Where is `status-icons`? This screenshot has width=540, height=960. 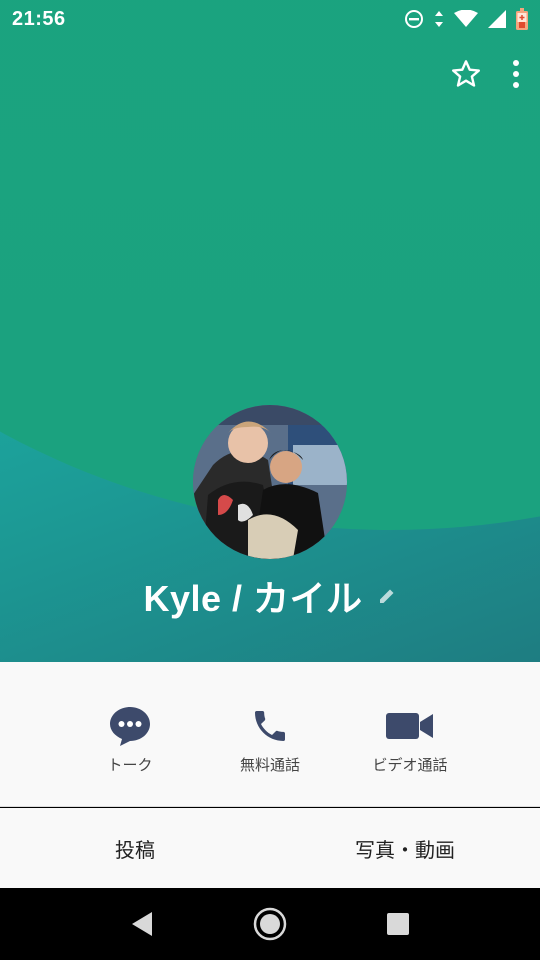
status-icons is located at coordinates (466, 19).